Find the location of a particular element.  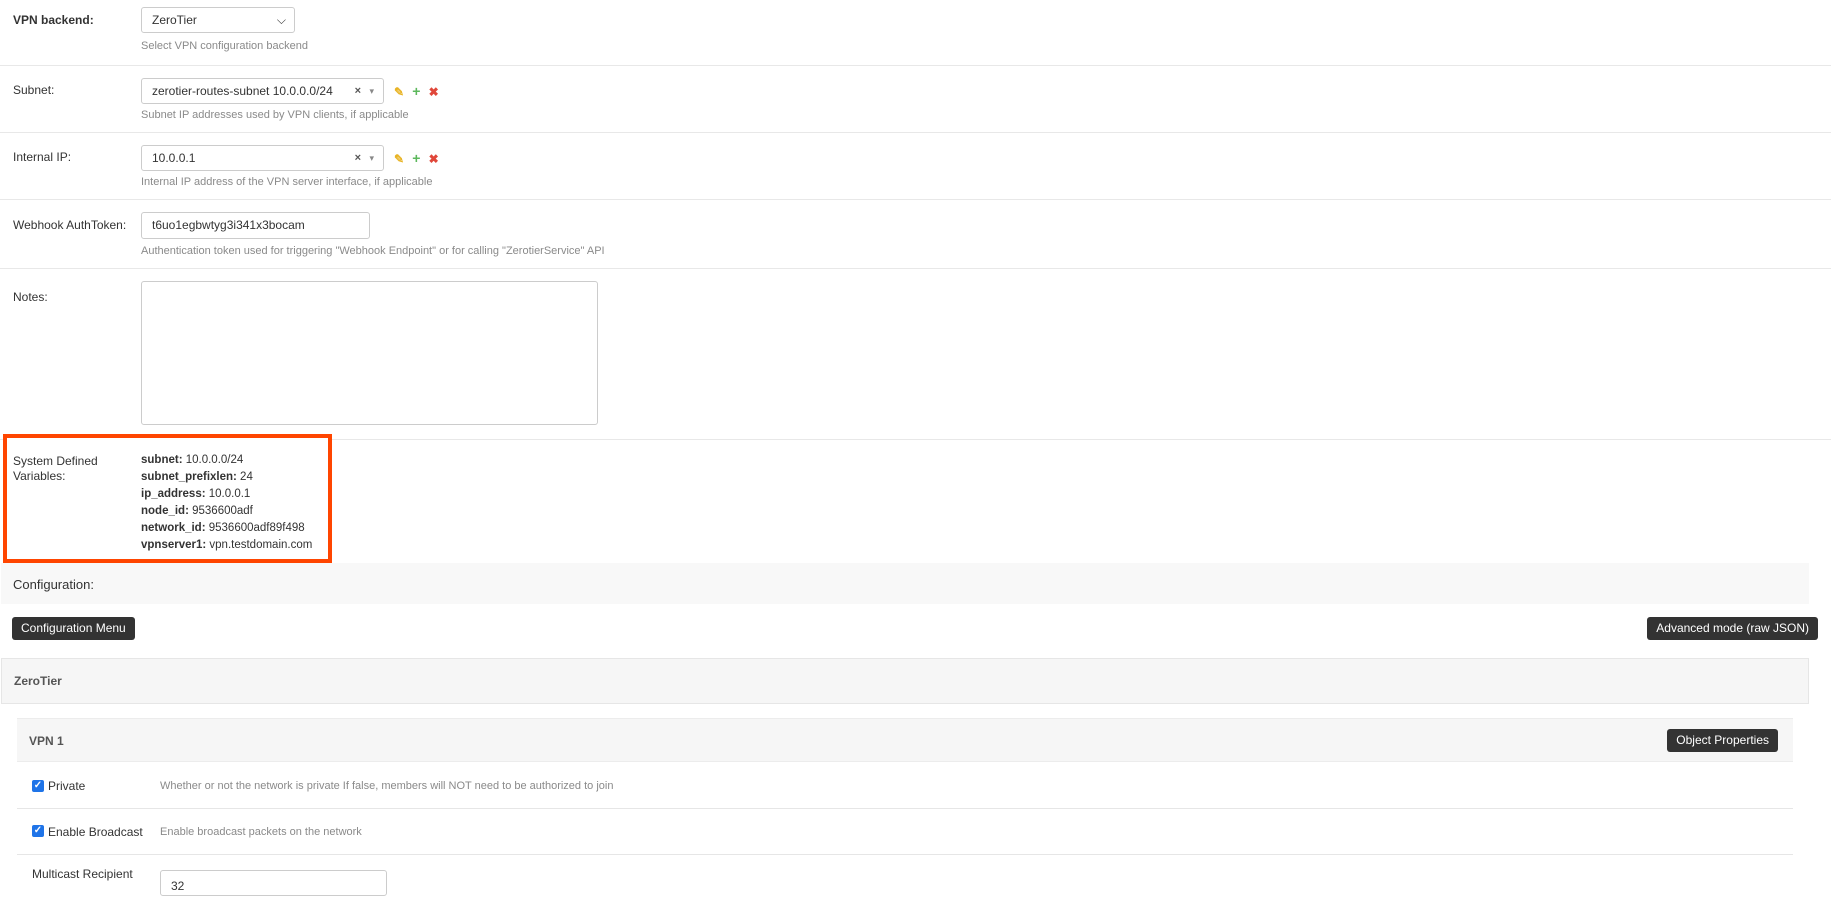

variable-key: subnet: is located at coordinates (162, 460).